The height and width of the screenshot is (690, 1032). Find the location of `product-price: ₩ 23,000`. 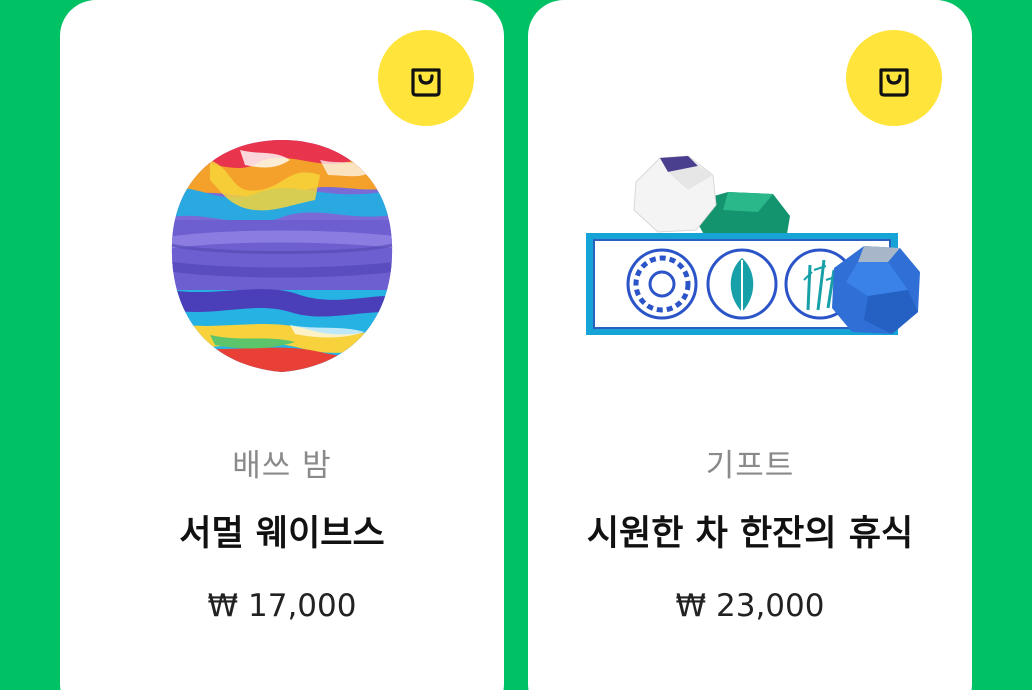

product-price: ₩ 23,000 is located at coordinates (750, 606).